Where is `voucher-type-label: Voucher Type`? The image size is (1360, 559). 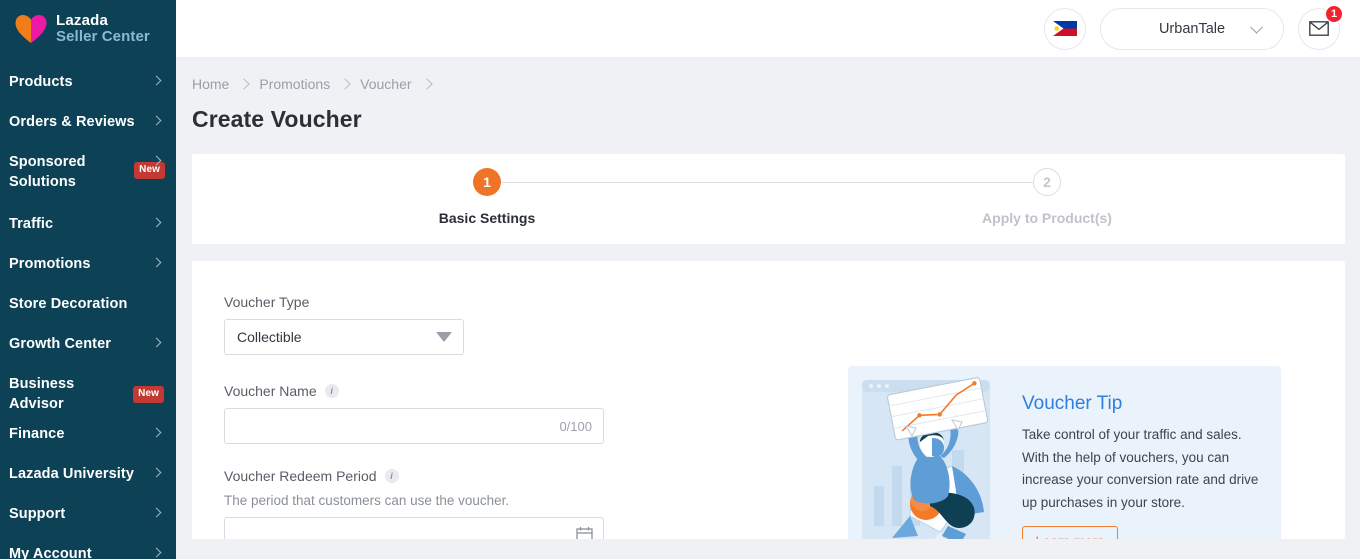 voucher-type-label: Voucher Type is located at coordinates (524, 302).